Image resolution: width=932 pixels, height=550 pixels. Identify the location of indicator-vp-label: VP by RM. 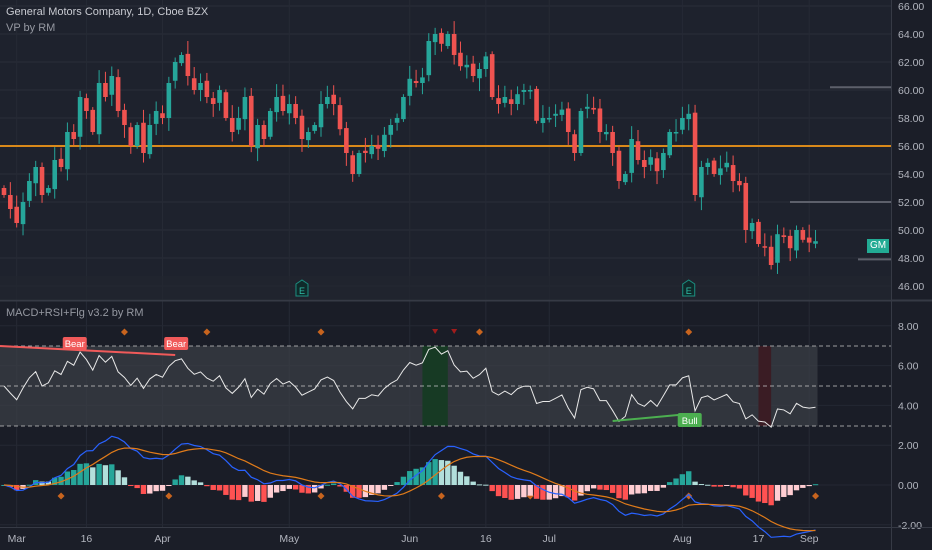
(30, 28).